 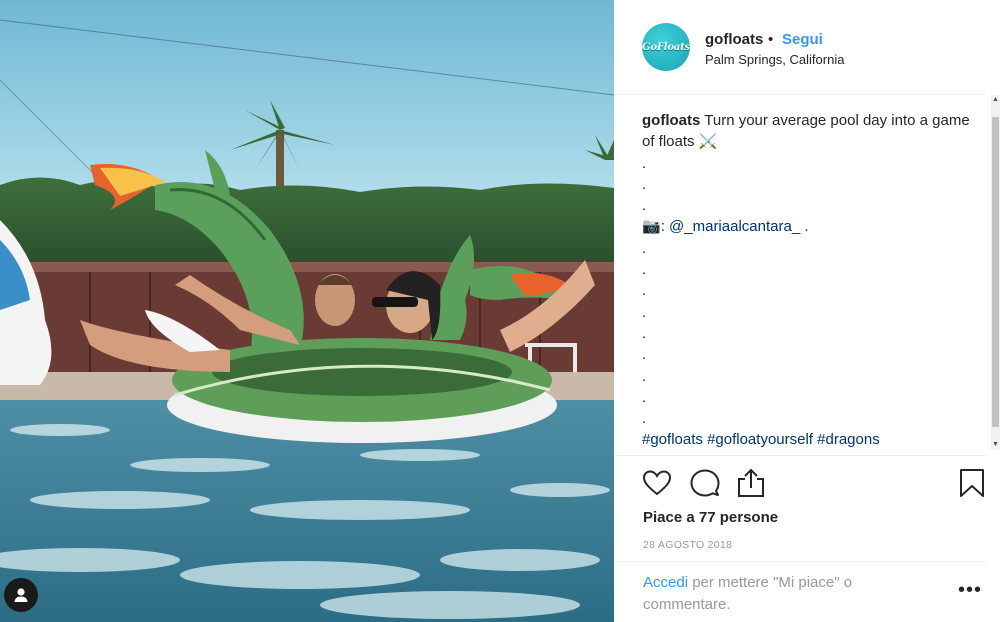 What do you see at coordinates (760, 439) in the screenshot?
I see `hashtag-link: #gofloatyourself` at bounding box center [760, 439].